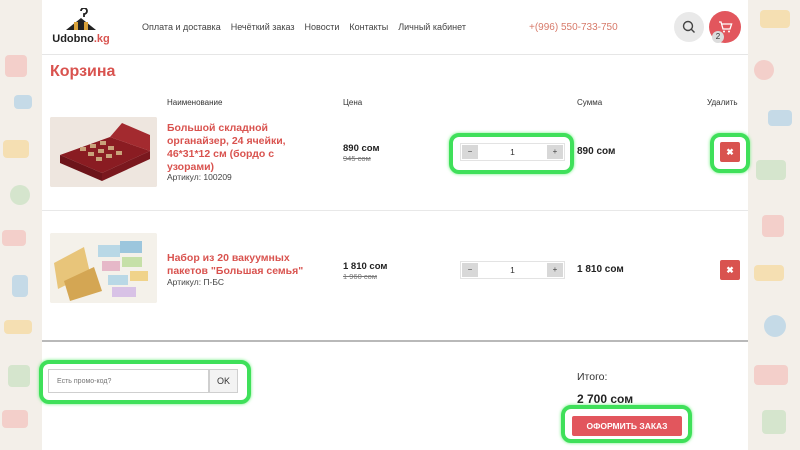  I want to click on search-button, so click(689, 27).